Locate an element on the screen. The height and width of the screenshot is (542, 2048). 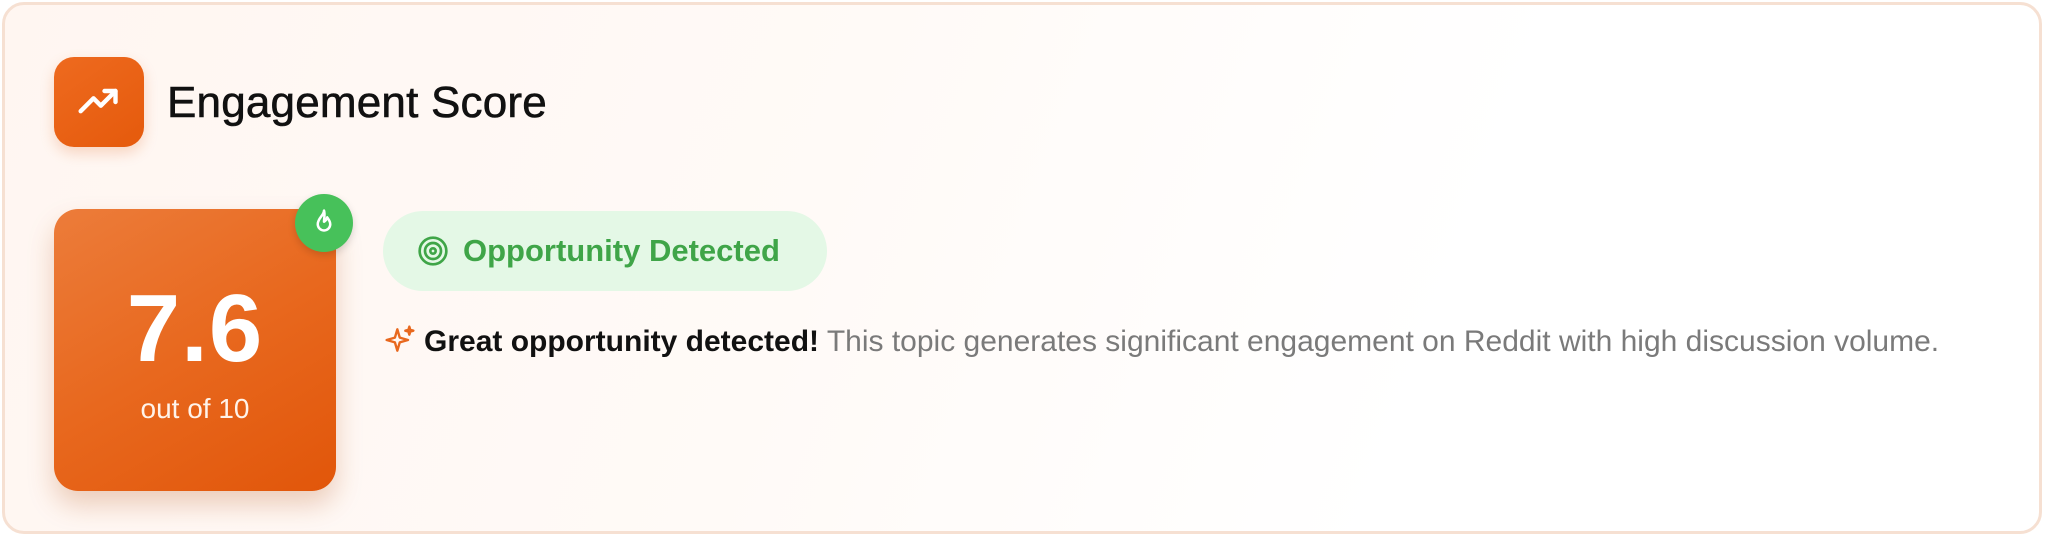
score-subtitle: out of 10 is located at coordinates (195, 408).